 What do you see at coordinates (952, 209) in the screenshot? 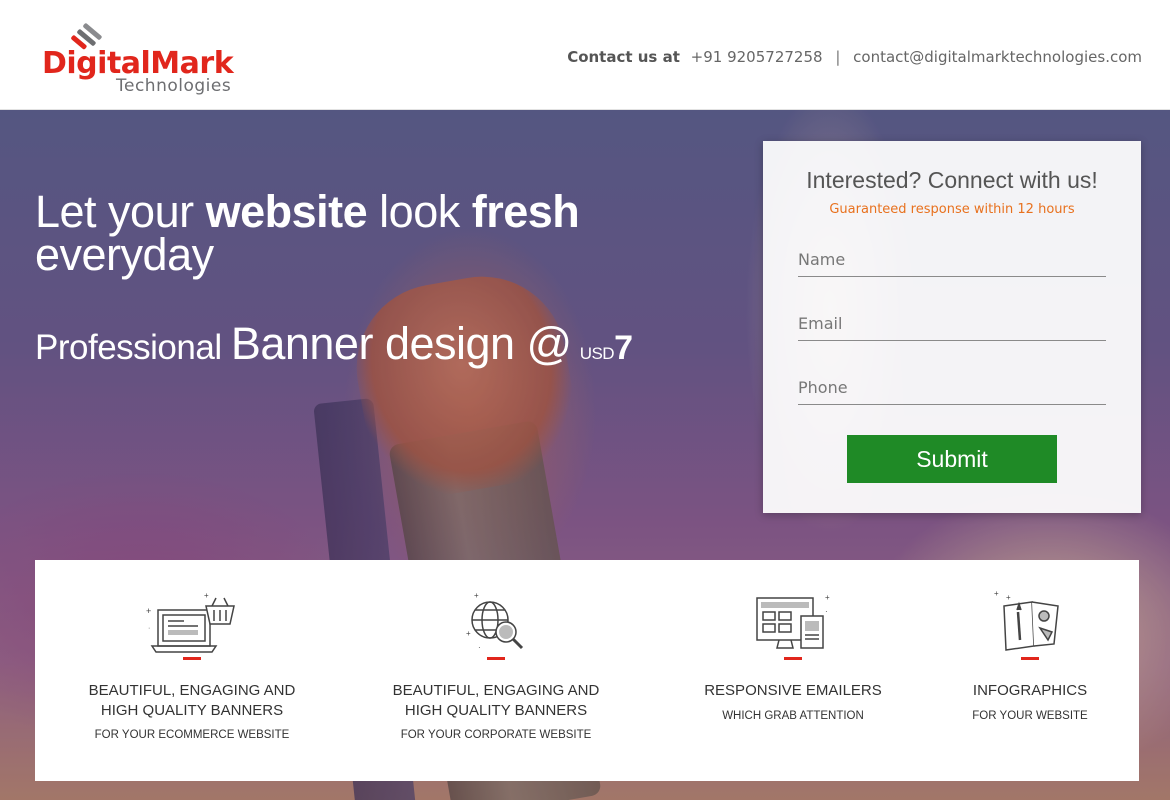
I see `form-subtitle: Guaranteed response within 12 hours` at bounding box center [952, 209].